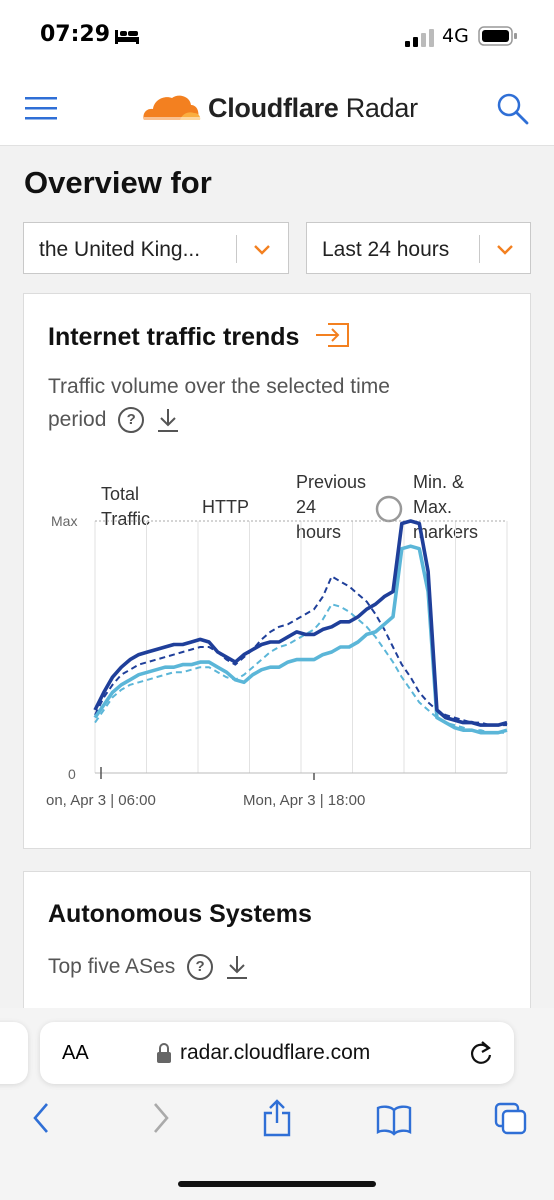 The image size is (554, 1200). What do you see at coordinates (277, 35) in the screenshot?
I see `status-bar: 07:29 4G` at bounding box center [277, 35].